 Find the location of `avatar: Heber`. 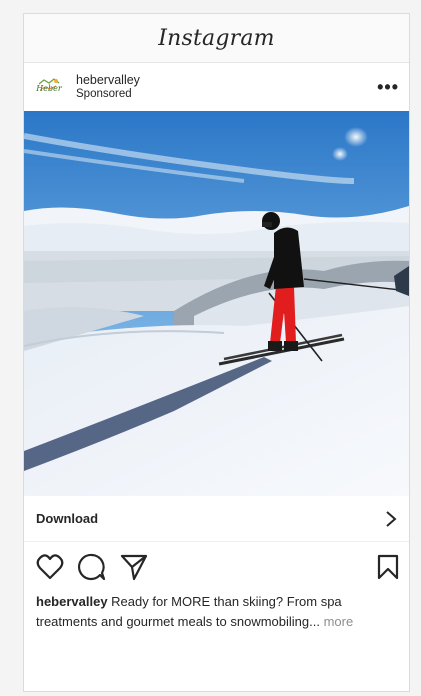

avatar: Heber is located at coordinates (49, 87).